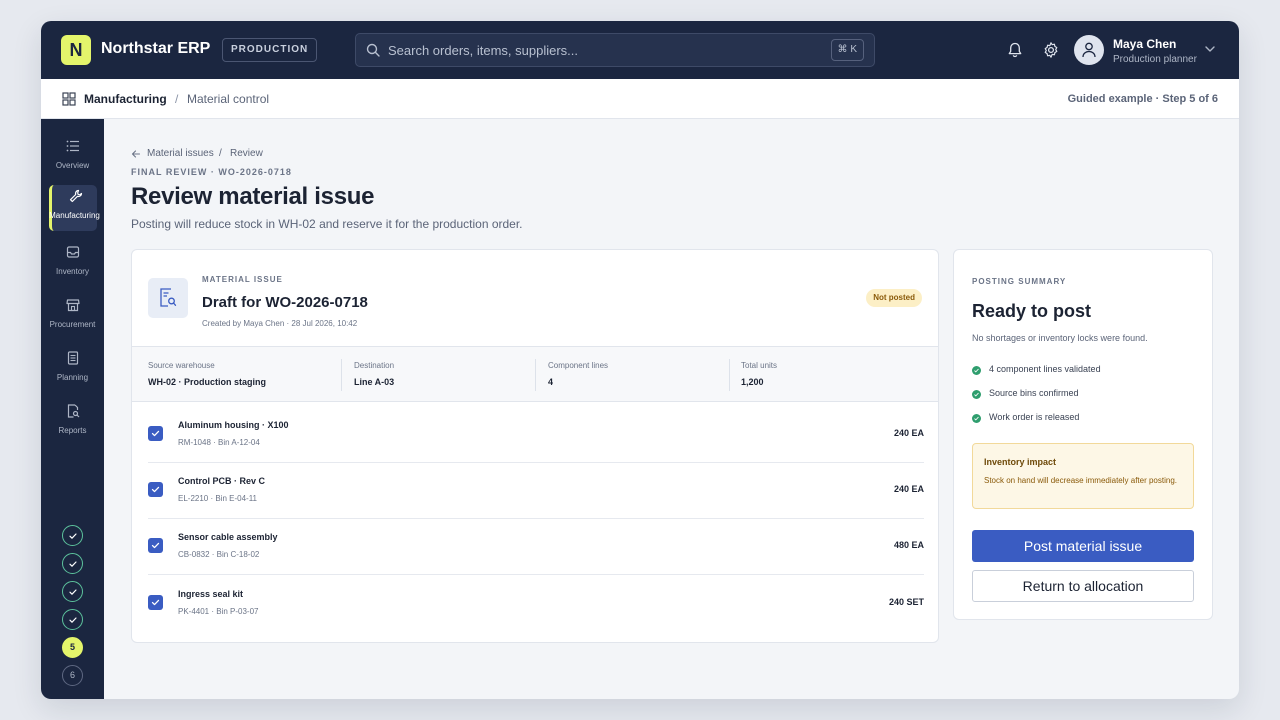 The width and height of the screenshot is (1280, 720). Describe the element at coordinates (1045, 369) in the screenshot. I see `validation-text: 4 component lines validated` at that location.